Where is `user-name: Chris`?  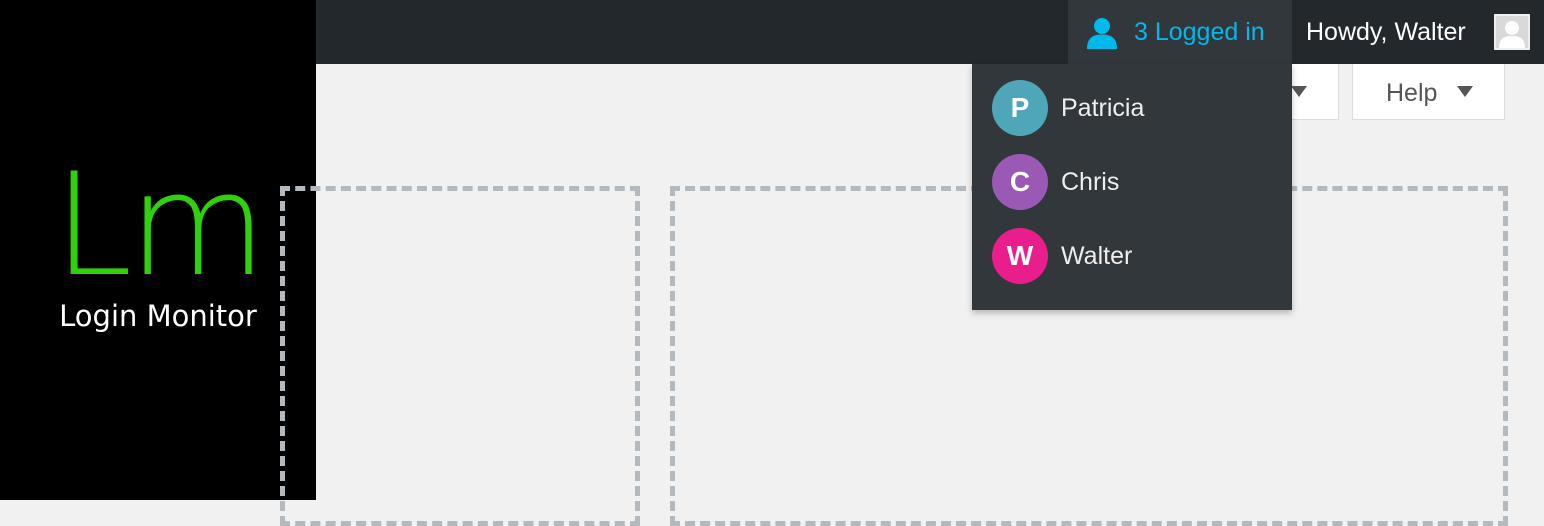 user-name: Chris is located at coordinates (1090, 182).